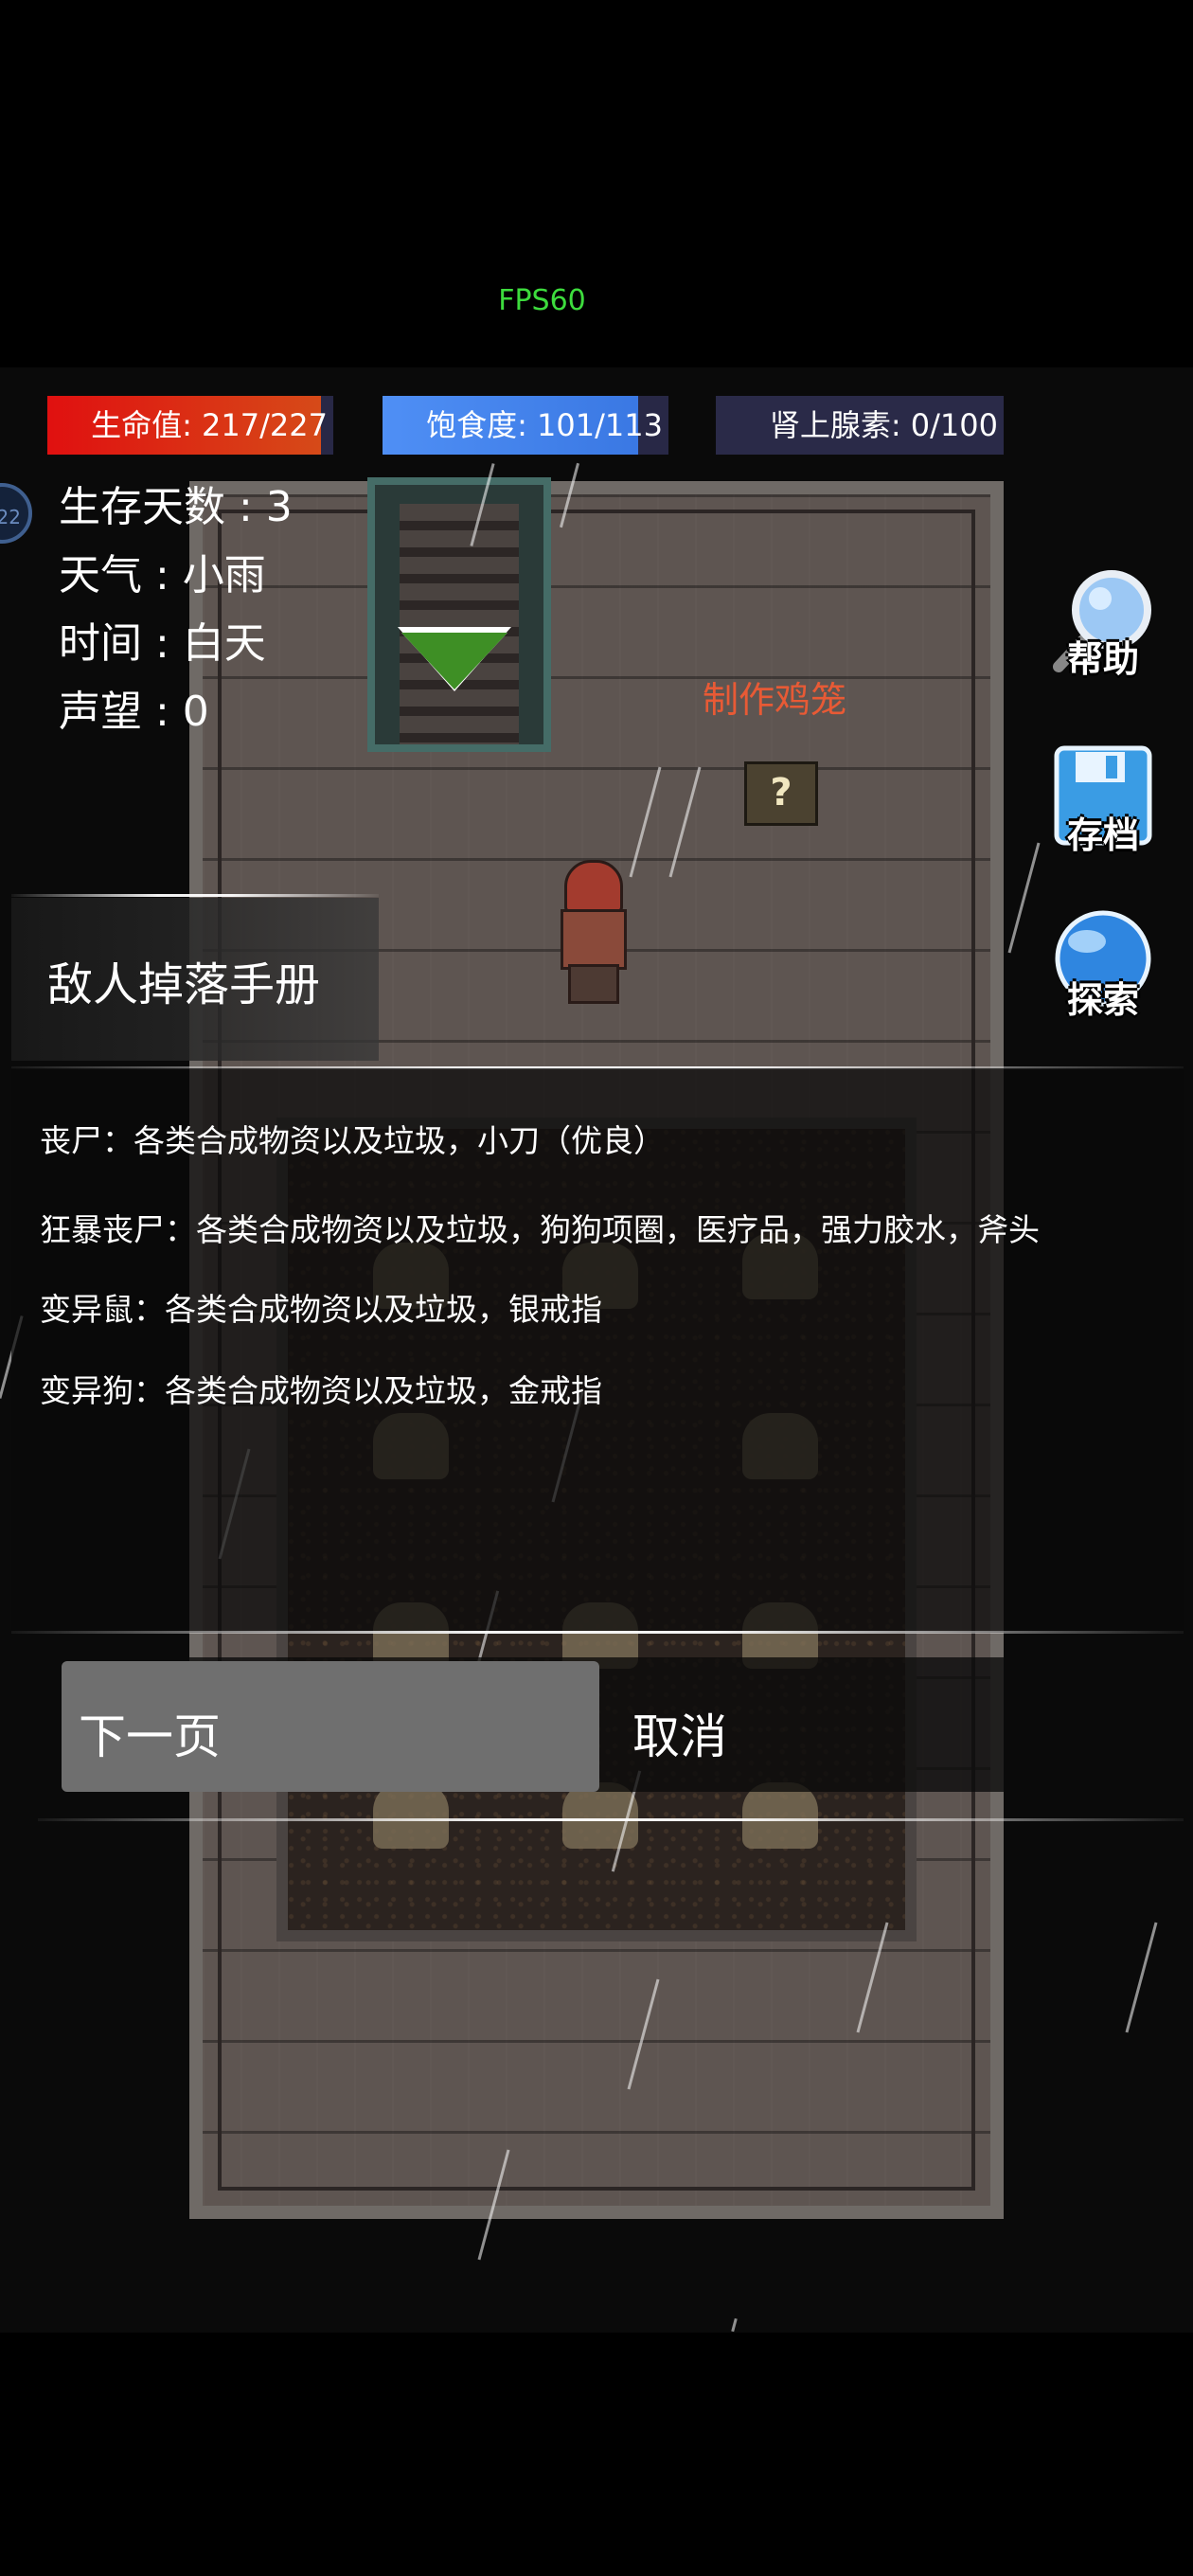 The width and height of the screenshot is (1193, 2576). Describe the element at coordinates (885, 1726) in the screenshot. I see `cancel-button: 取消` at that location.